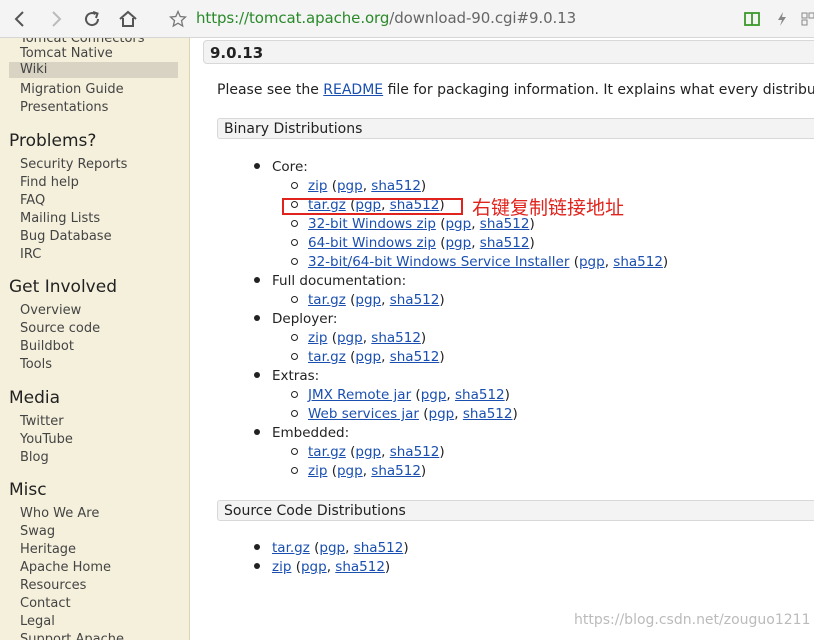 The width and height of the screenshot is (814, 640). What do you see at coordinates (592, 262) in the screenshot?
I see `core-installer-pgp-link: pgp` at bounding box center [592, 262].